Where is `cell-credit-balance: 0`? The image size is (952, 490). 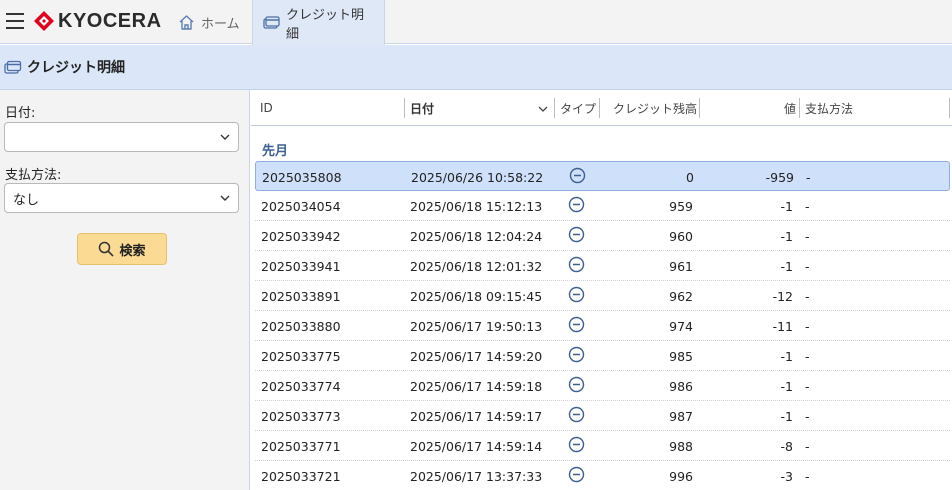 cell-credit-balance: 0 is located at coordinates (690, 177).